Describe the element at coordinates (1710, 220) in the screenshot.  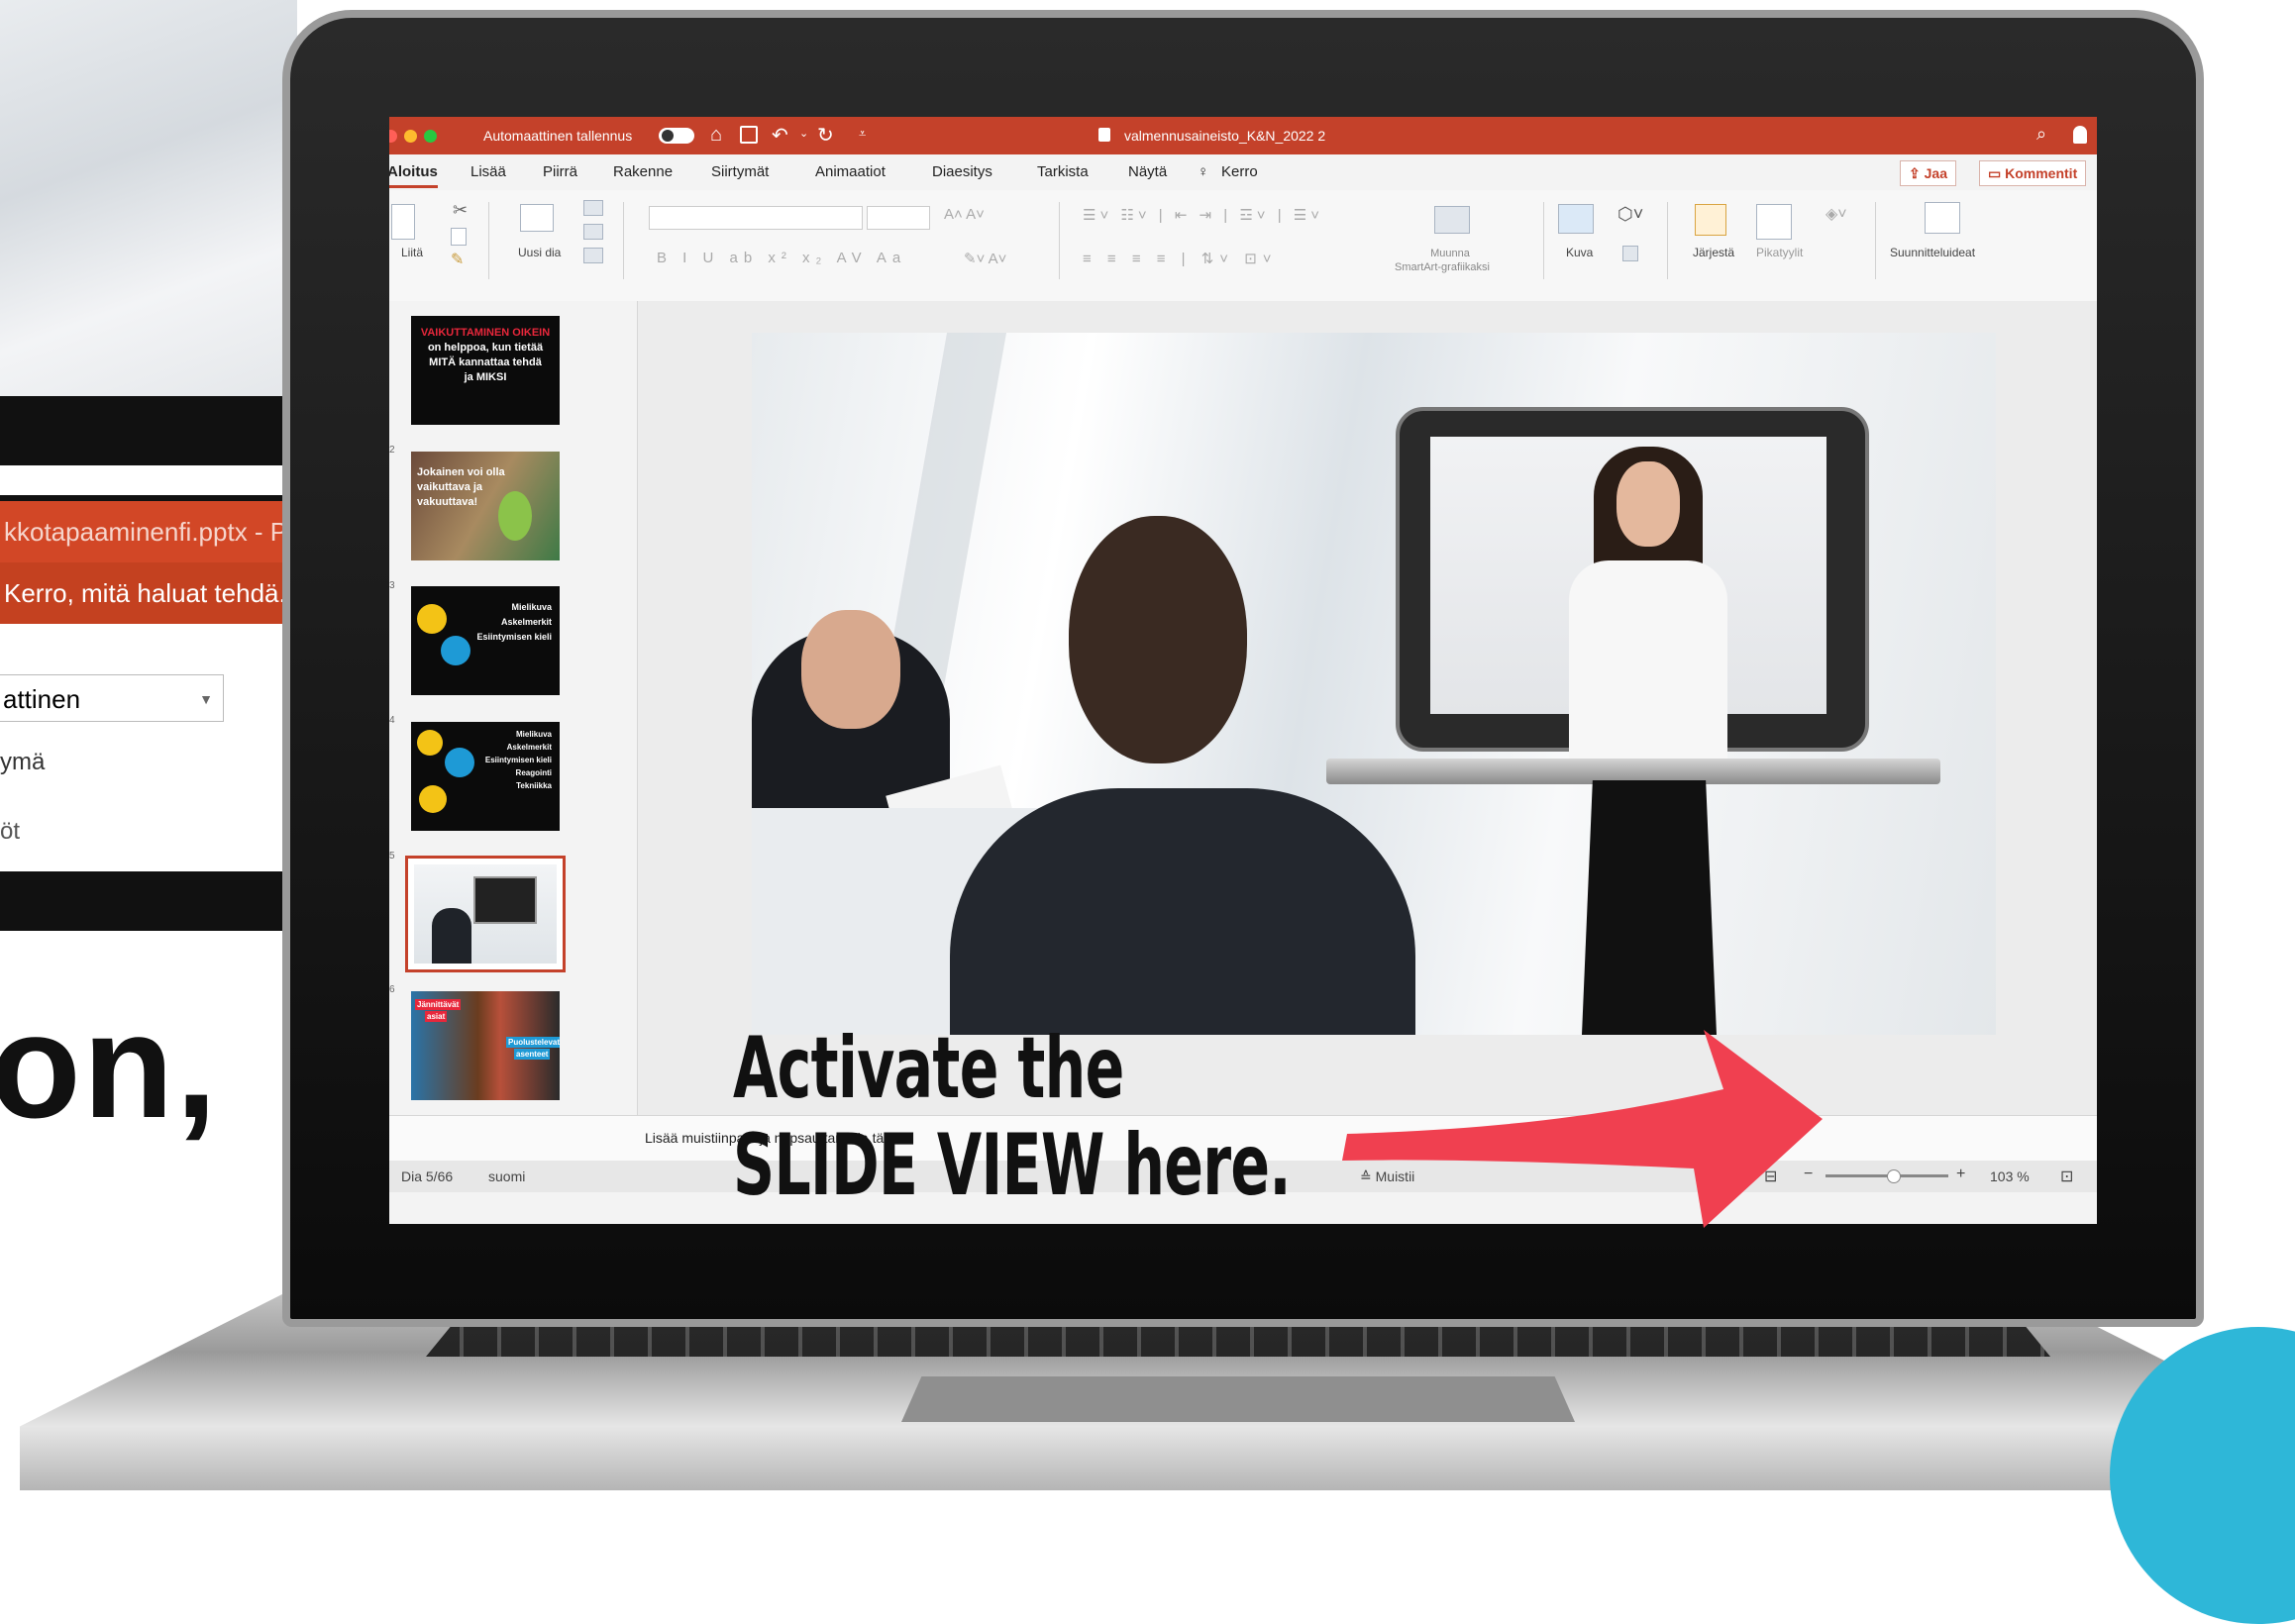
I see `arrange-icon` at that location.